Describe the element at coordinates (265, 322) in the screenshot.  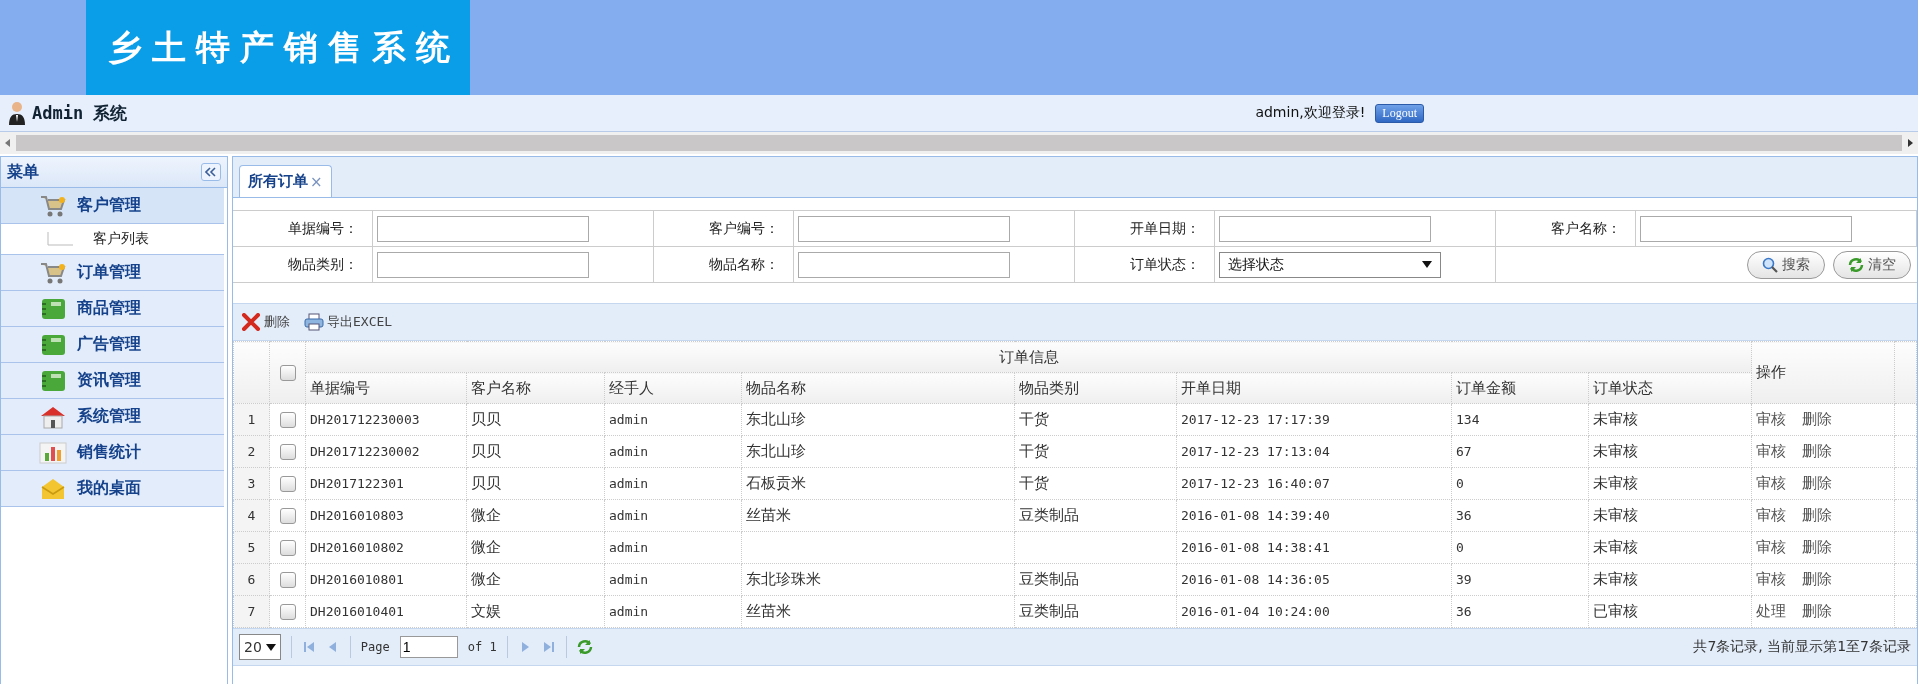
I see `delete-button: 删除` at that location.